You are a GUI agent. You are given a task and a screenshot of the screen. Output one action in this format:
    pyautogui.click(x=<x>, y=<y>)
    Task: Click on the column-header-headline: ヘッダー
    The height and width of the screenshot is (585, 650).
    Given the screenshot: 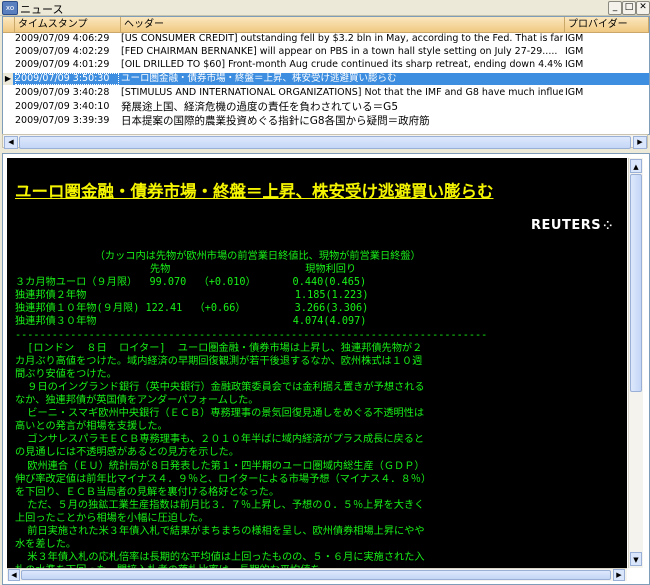 What is the action you would take?
    pyautogui.click(x=343, y=24)
    